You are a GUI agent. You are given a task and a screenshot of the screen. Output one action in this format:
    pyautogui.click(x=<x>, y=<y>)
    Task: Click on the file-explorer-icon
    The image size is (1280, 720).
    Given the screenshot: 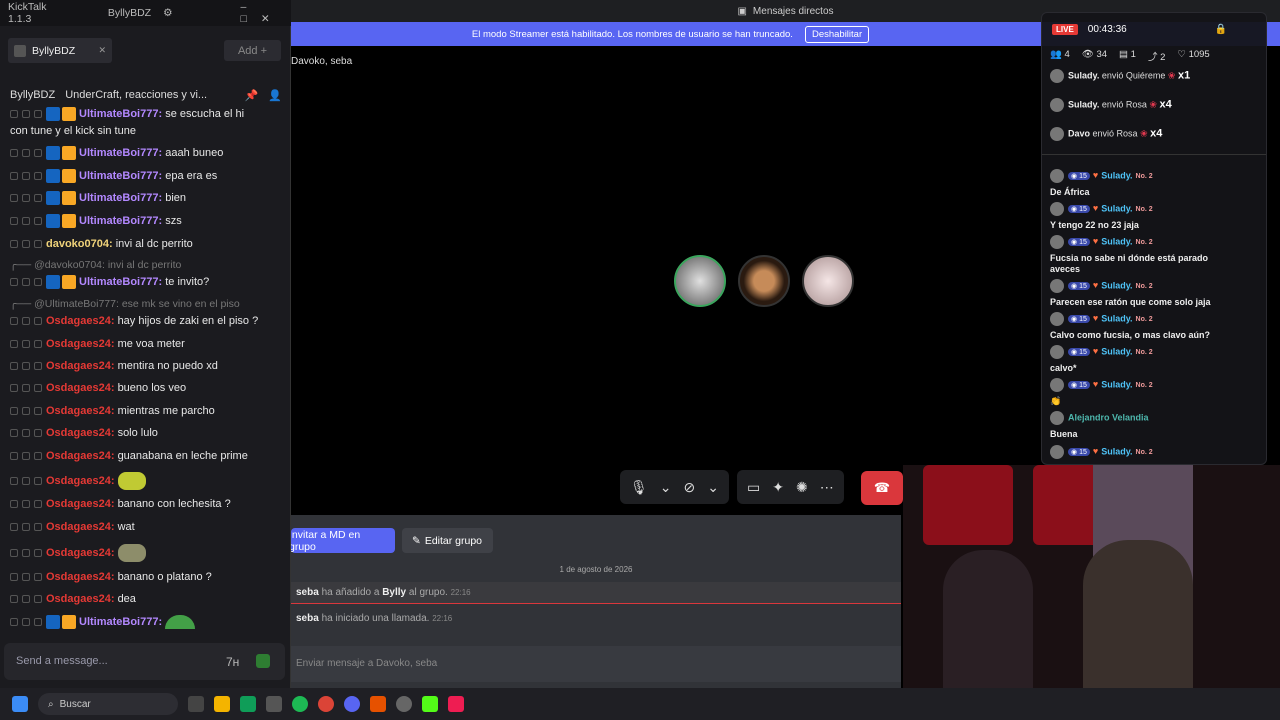 What is the action you would take?
    pyautogui.click(x=222, y=704)
    